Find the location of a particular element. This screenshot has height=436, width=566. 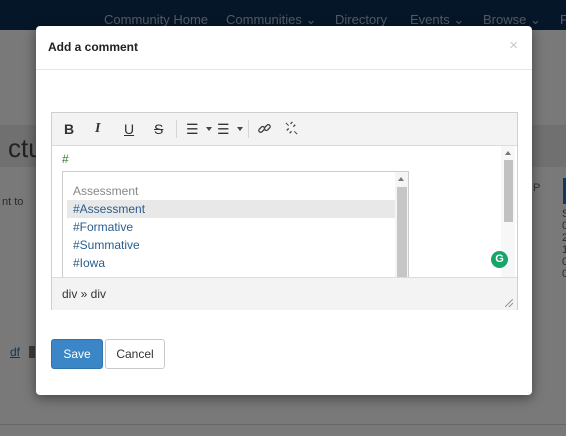

strikethrough-button: S is located at coordinates (158, 129).